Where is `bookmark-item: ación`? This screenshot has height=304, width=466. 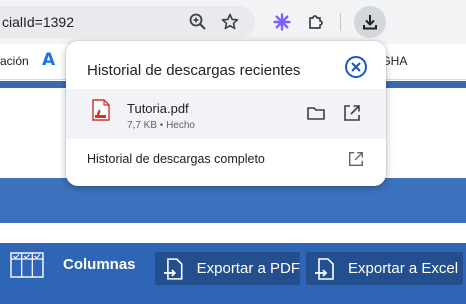 bookmark-item: ación is located at coordinates (14, 61).